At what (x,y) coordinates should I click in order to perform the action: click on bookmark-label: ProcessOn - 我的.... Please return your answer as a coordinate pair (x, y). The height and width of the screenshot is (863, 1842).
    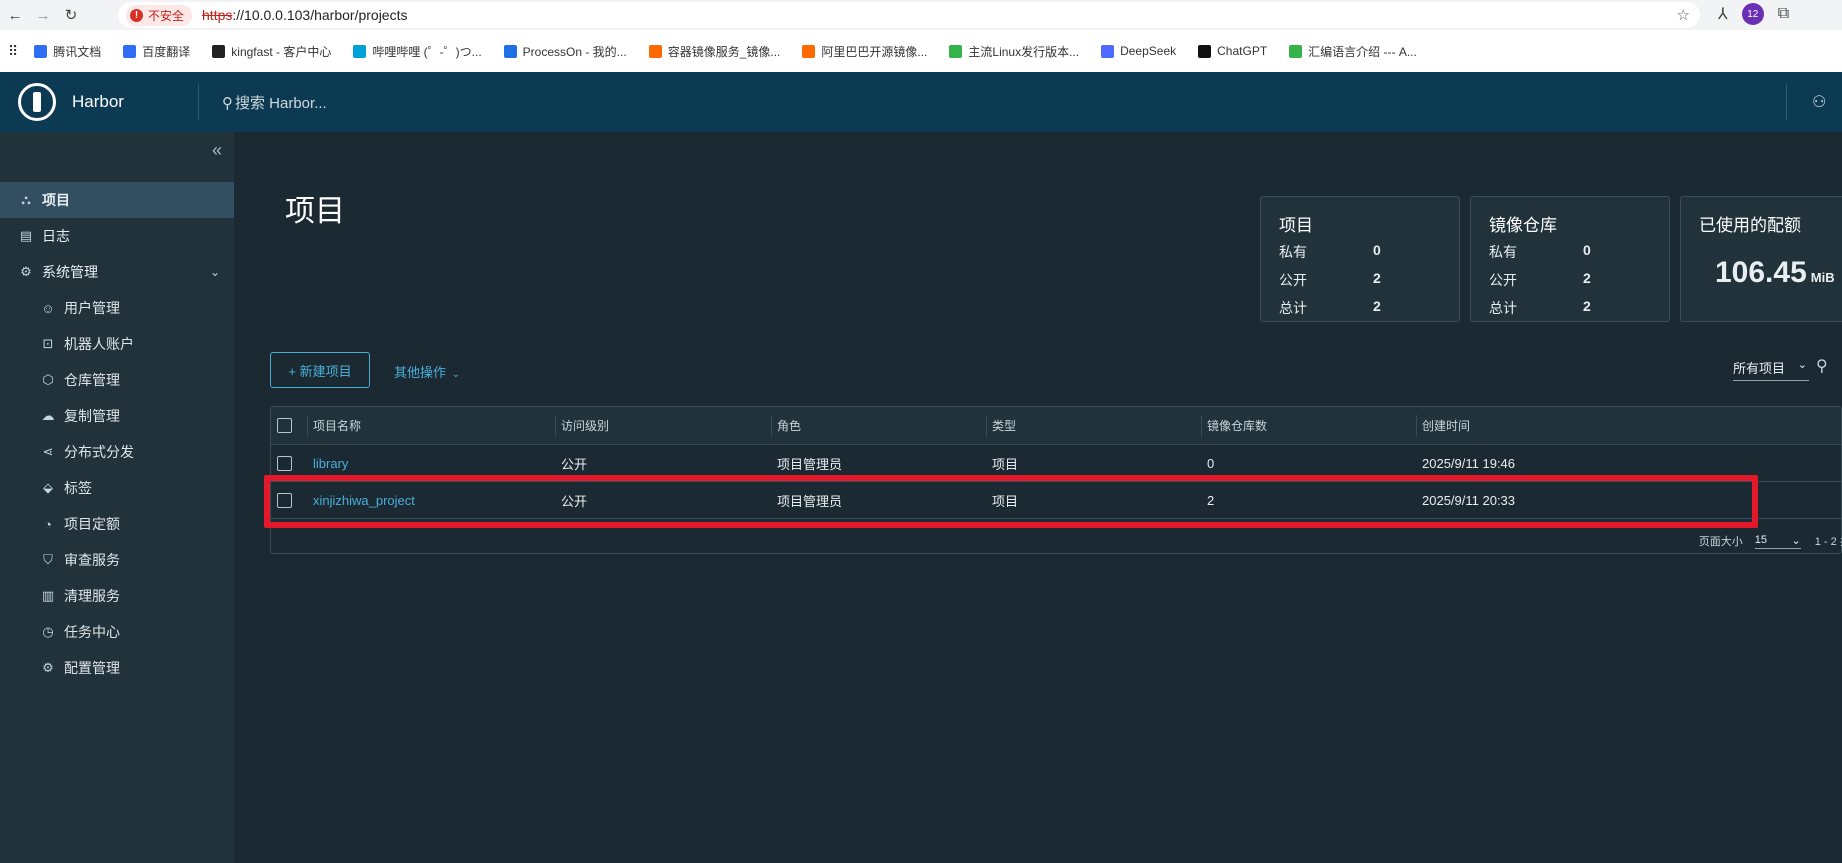
    Looking at the image, I should click on (574, 51).